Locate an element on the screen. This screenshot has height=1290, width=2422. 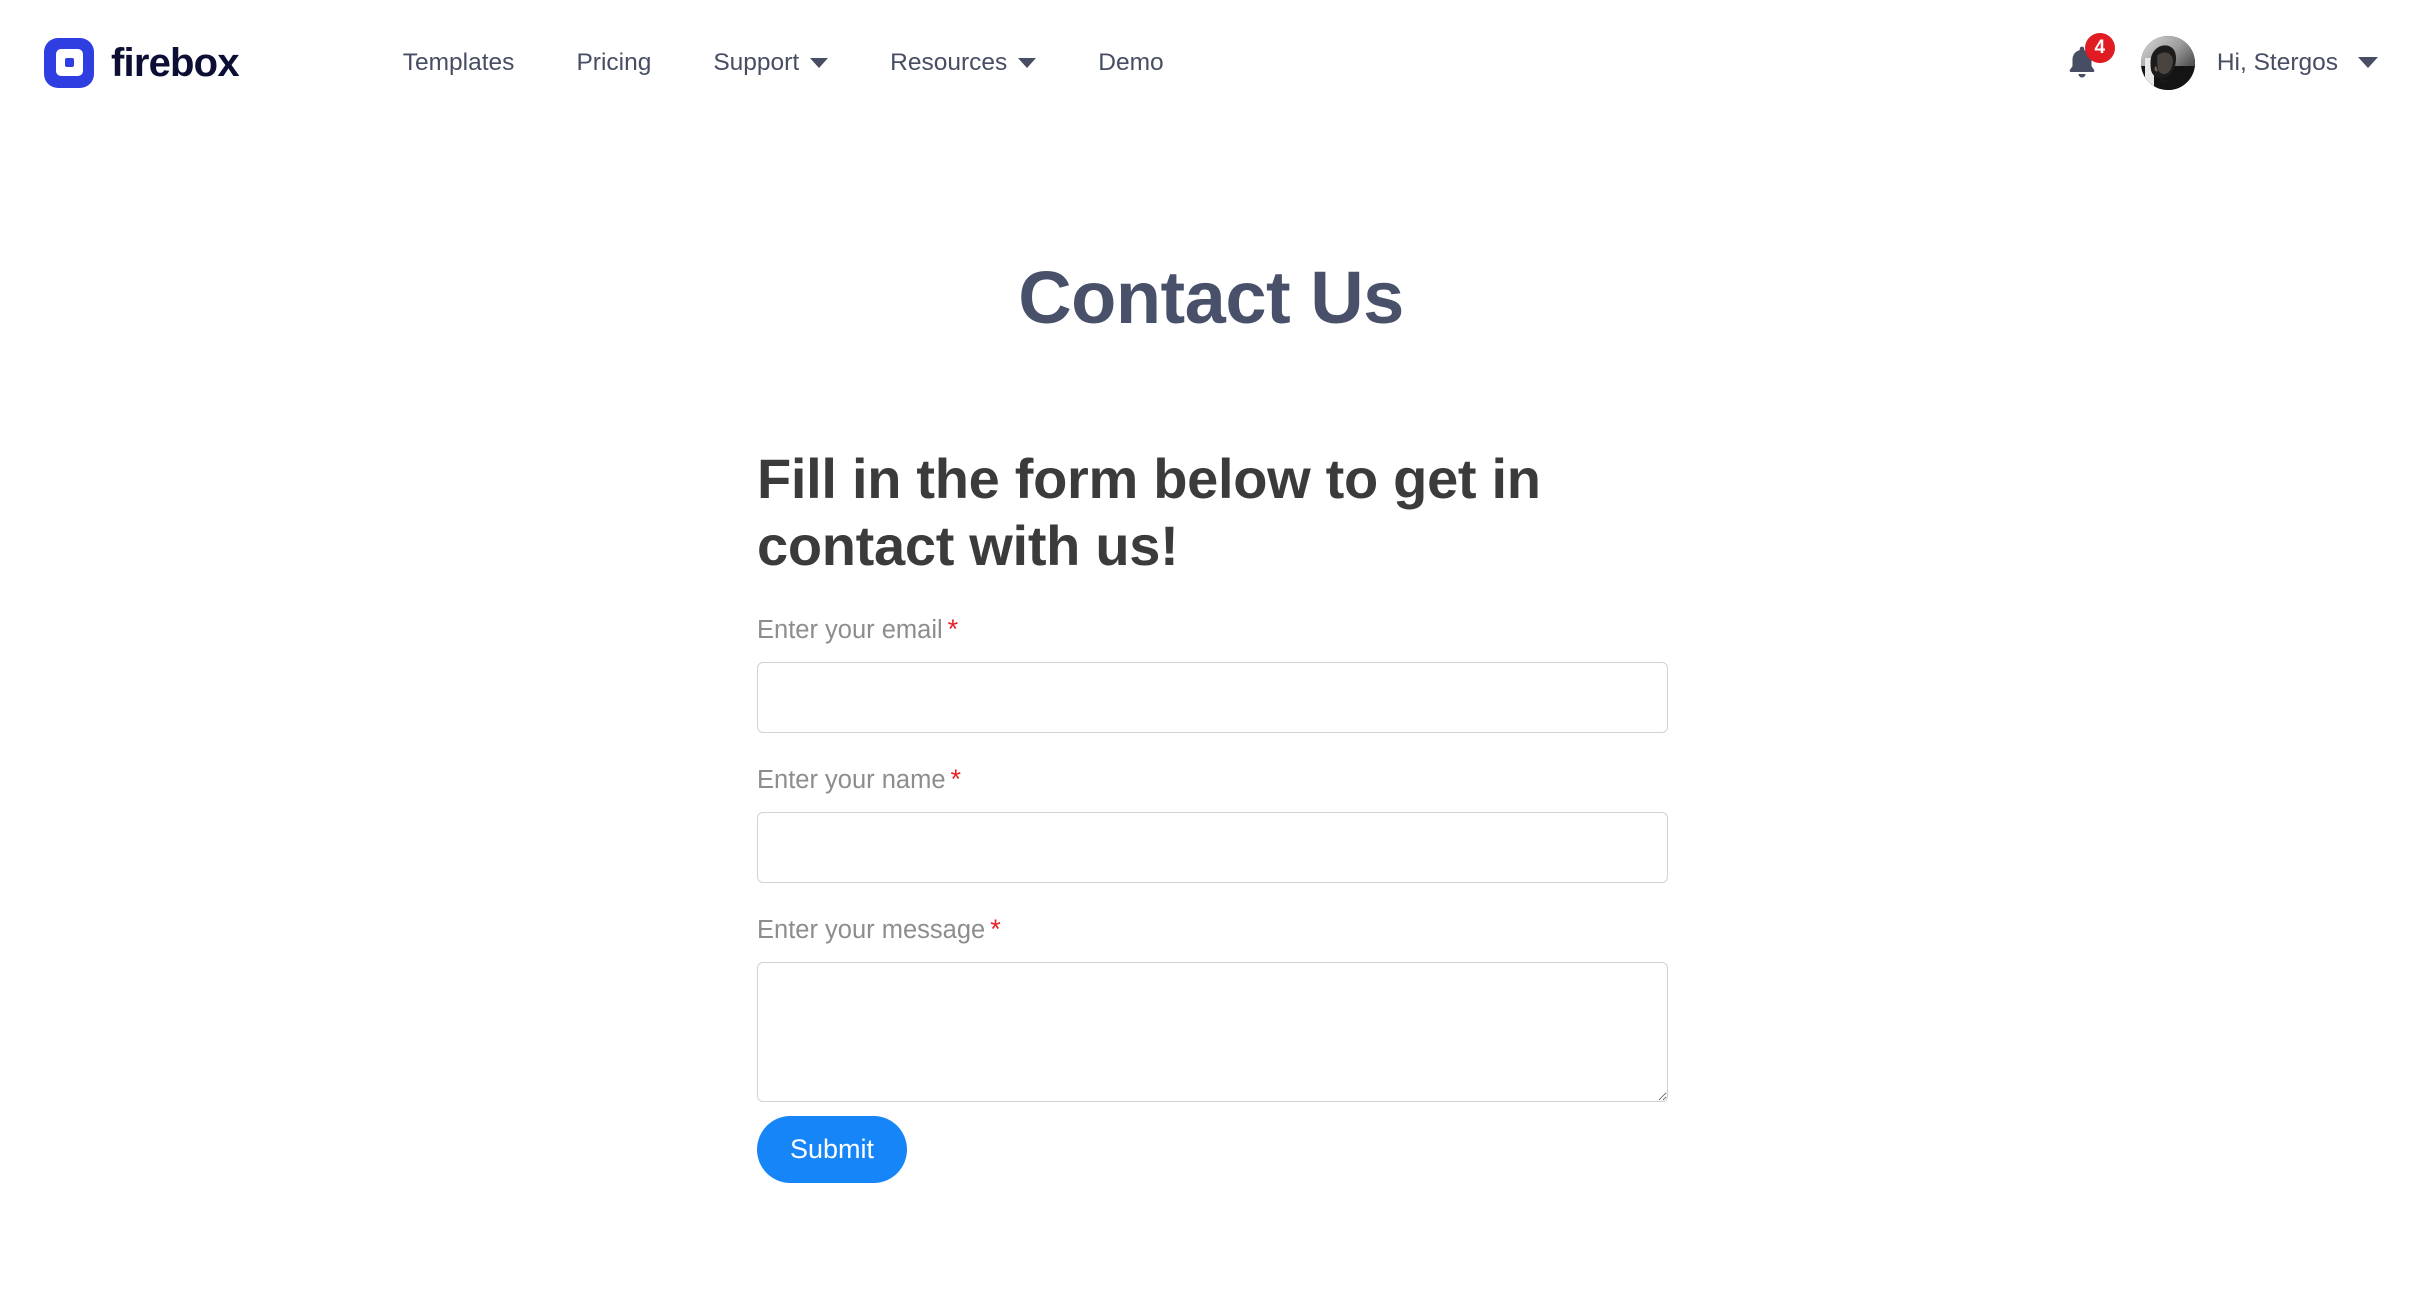
label-name-text: Enter your name is located at coordinates (851, 779).